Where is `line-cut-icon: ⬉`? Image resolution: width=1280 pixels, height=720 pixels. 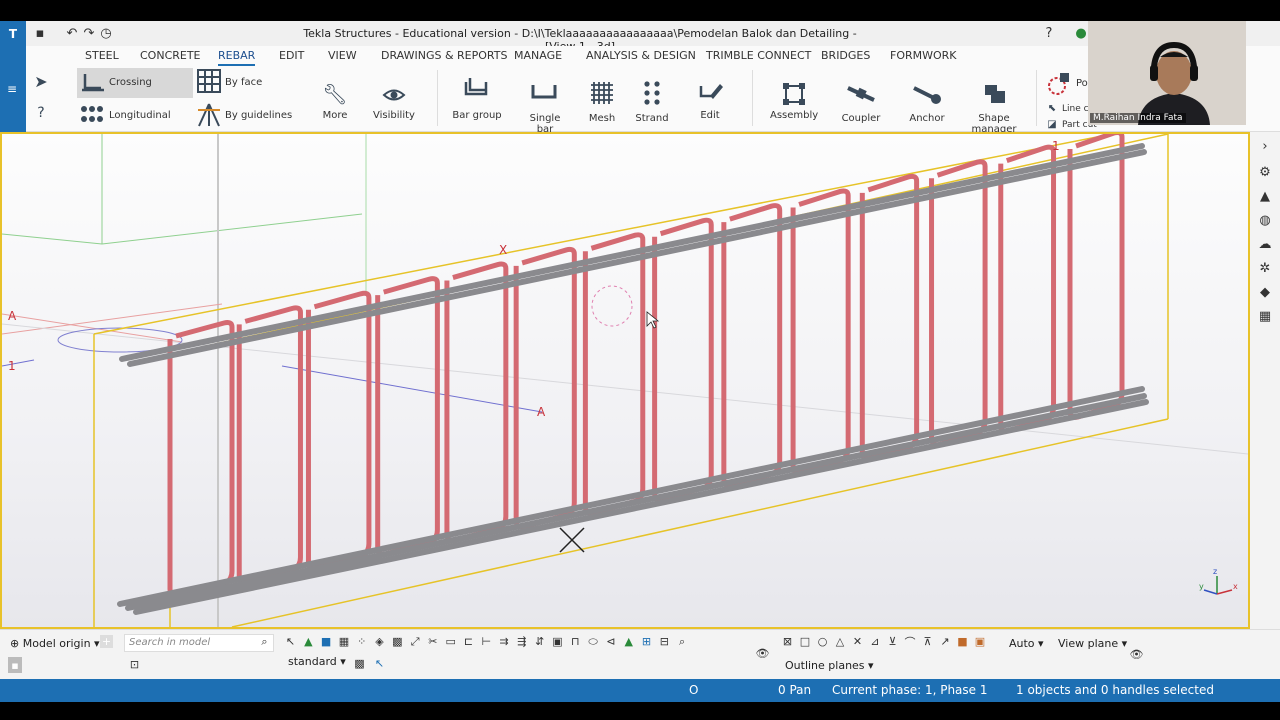
line-cut-icon: ⬉ is located at coordinates (1052, 108).